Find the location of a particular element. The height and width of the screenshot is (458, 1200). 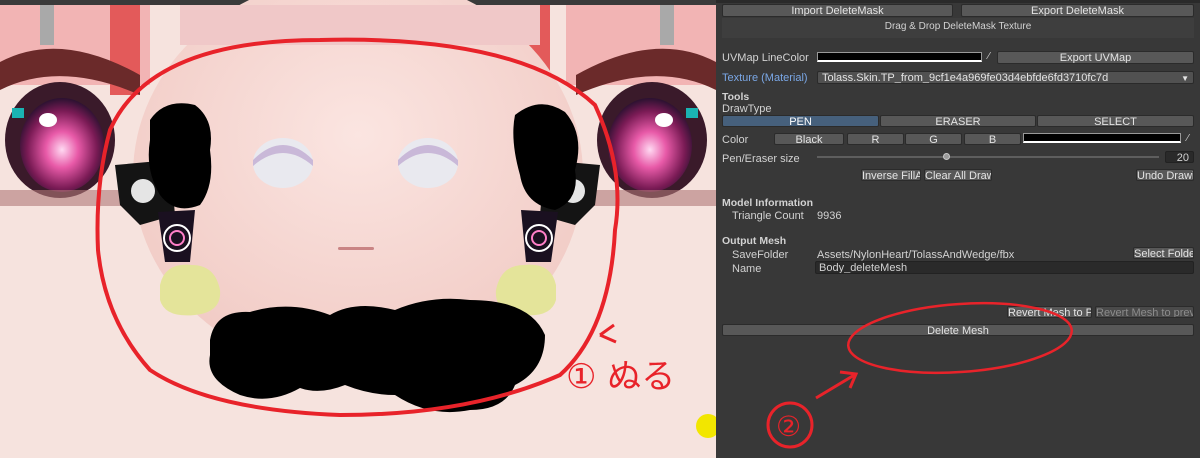

drawtype-tab-select: SELECT is located at coordinates (1115, 121).